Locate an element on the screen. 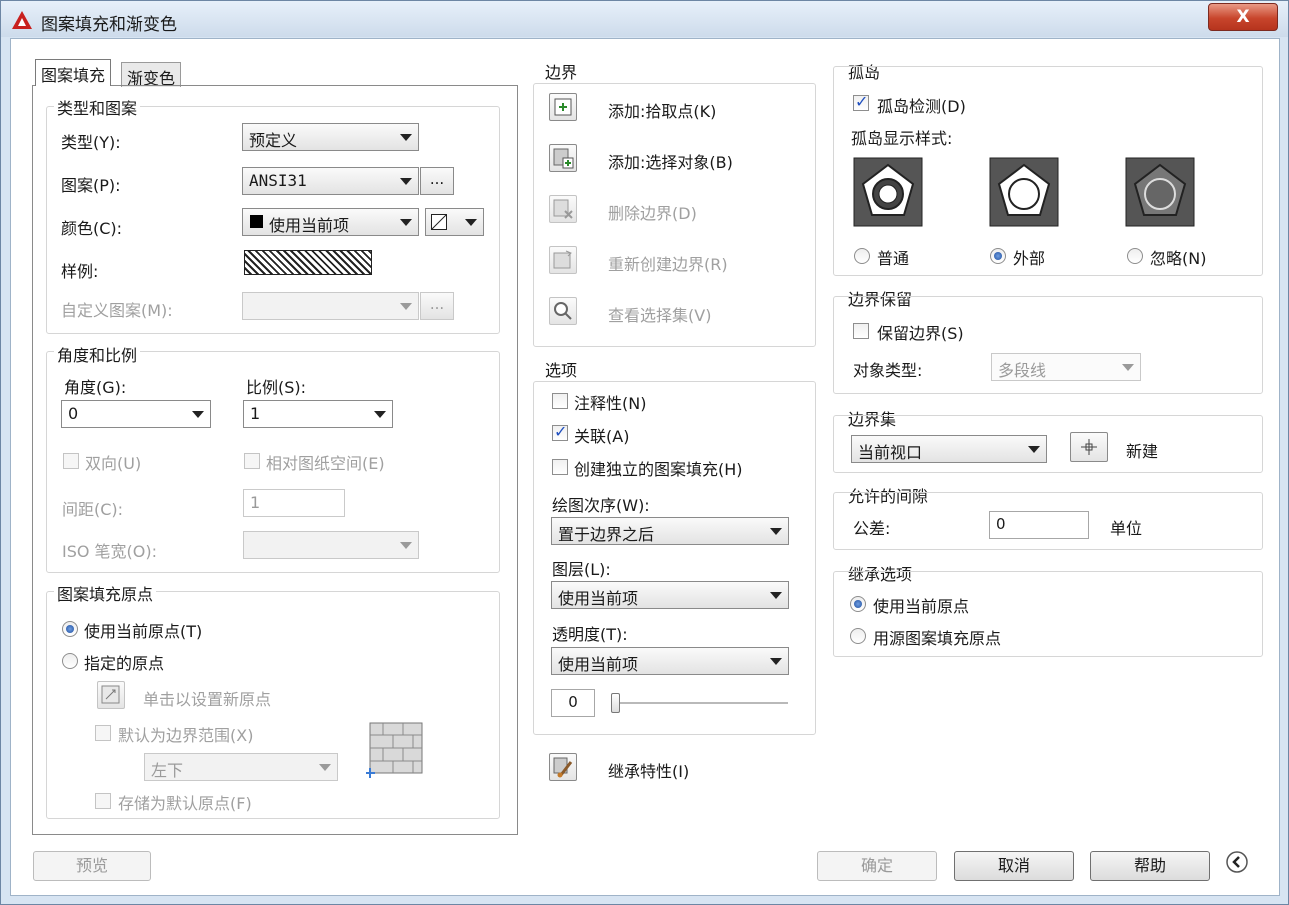  inherit-source-origin-radio is located at coordinates (858, 636).